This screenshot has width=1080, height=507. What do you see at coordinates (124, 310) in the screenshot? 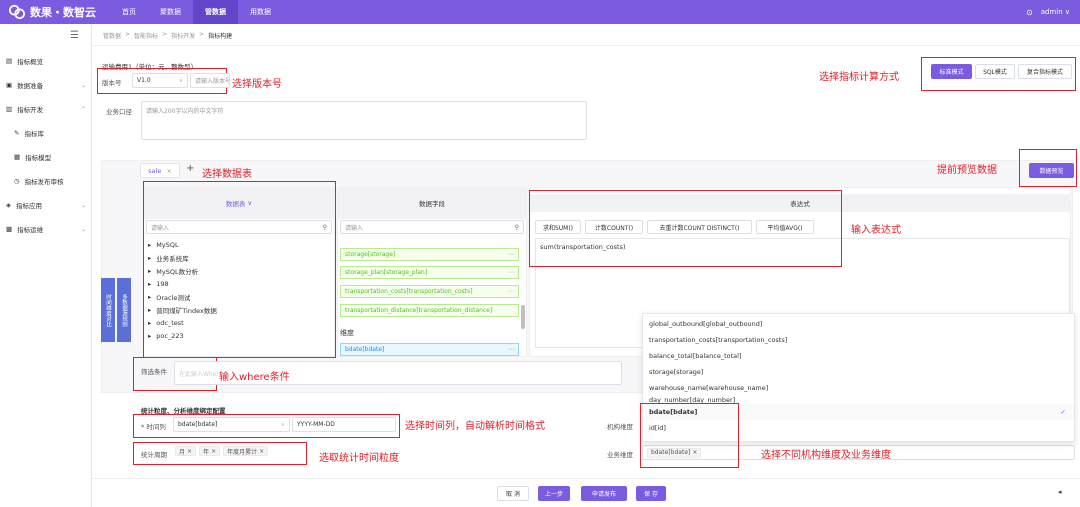
I see `multi-source-tab: 多数据源规则` at bounding box center [124, 310].